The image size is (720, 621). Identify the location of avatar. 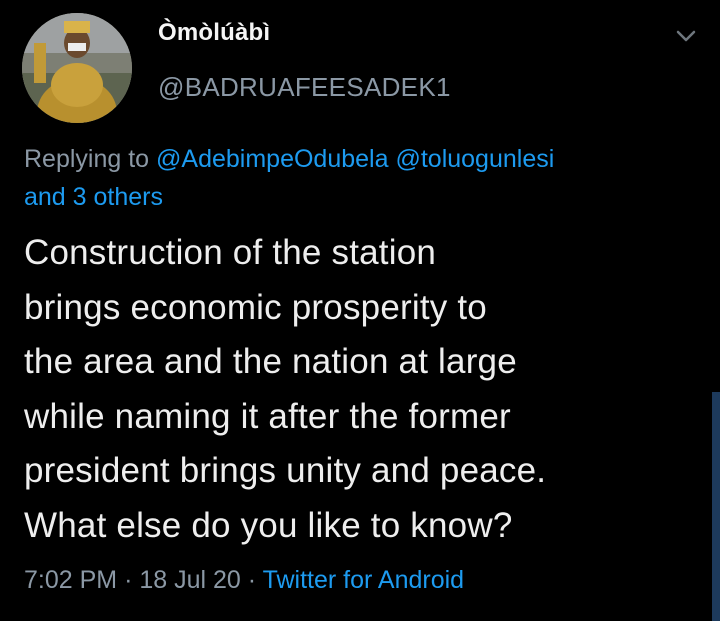
(77, 68).